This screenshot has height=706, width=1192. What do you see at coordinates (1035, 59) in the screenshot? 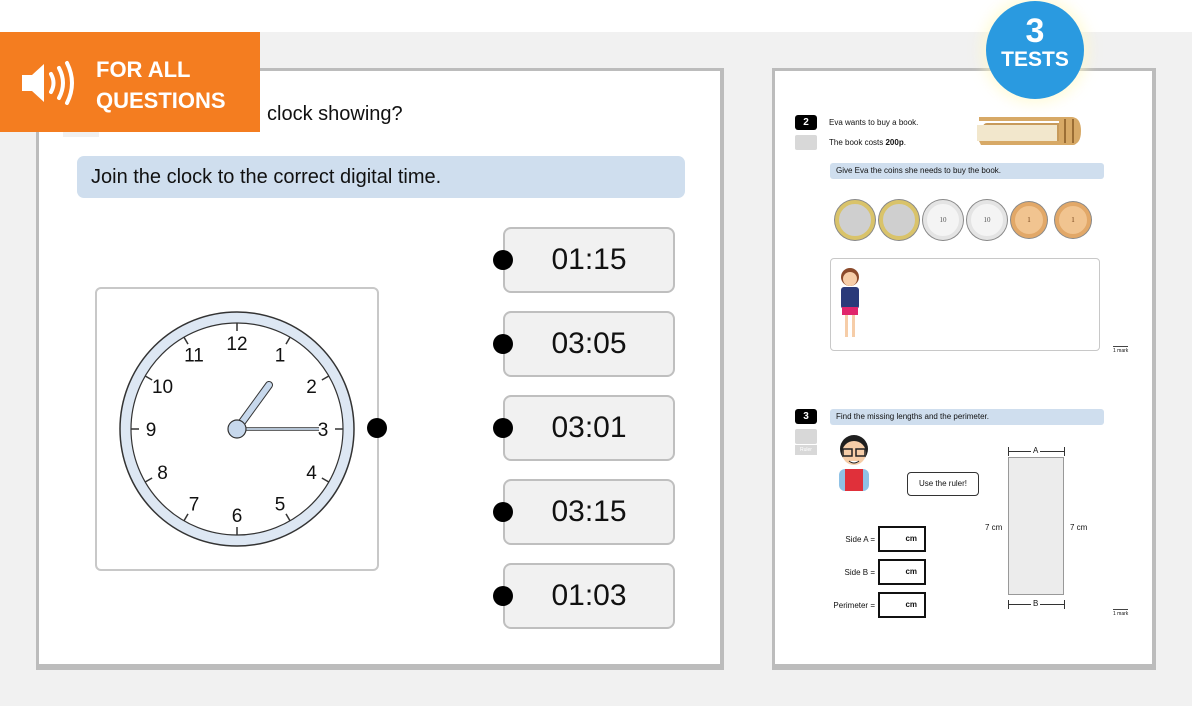
I see `tests-label: TESTS` at bounding box center [1035, 59].